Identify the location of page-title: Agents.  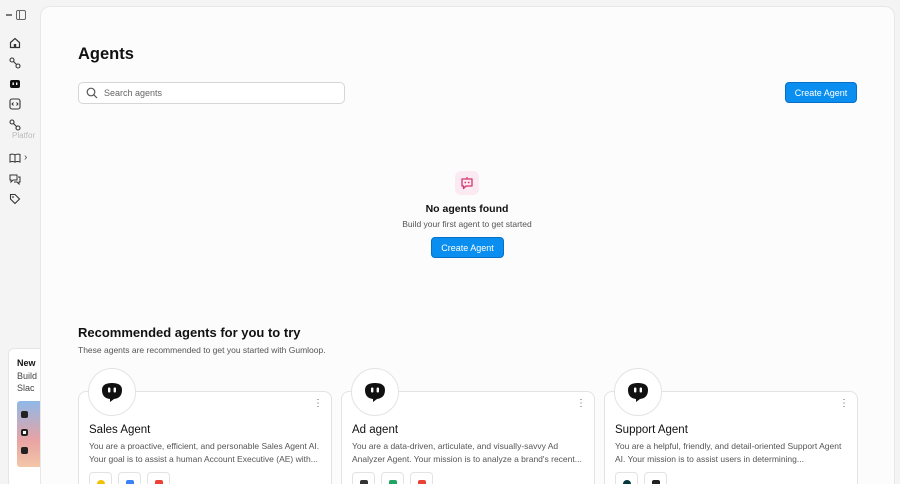
(106, 54).